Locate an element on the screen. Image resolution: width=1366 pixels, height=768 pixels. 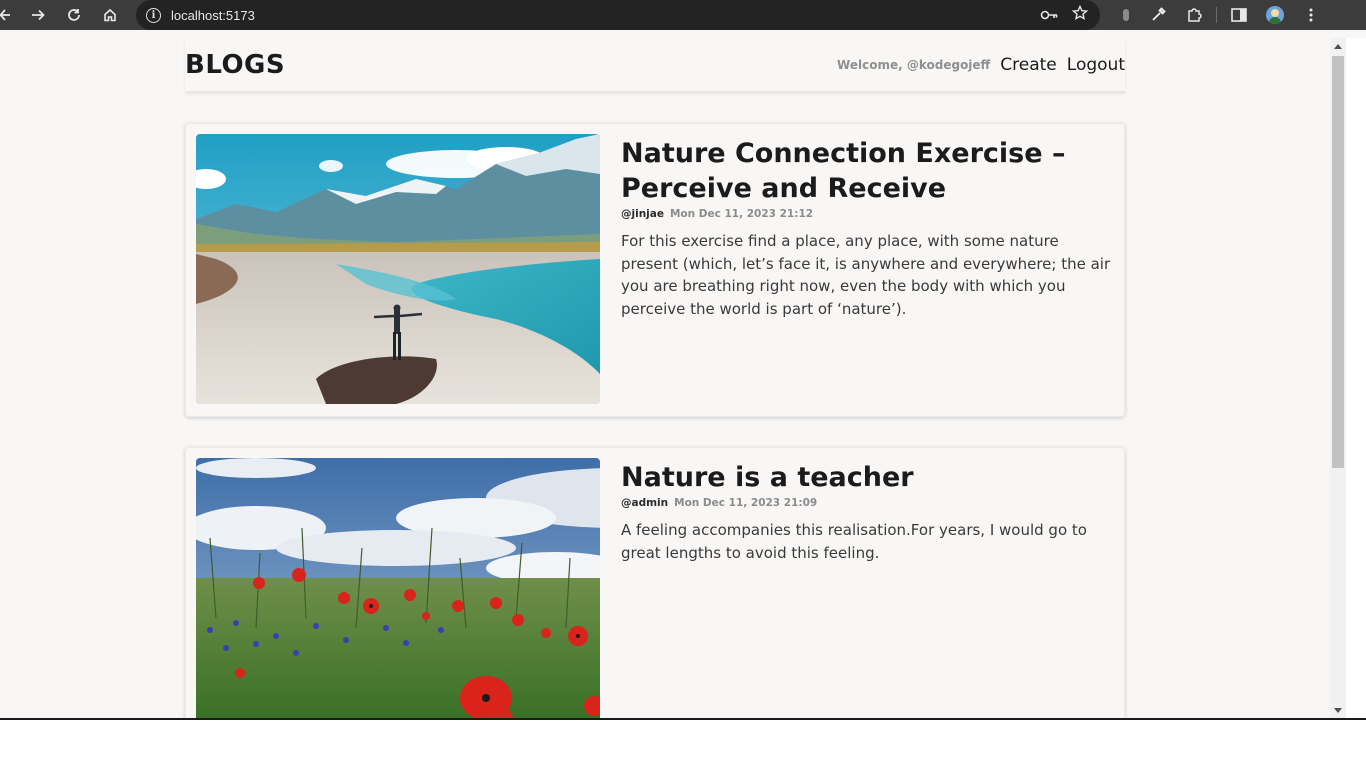
key-icon is located at coordinates (1049, 15).